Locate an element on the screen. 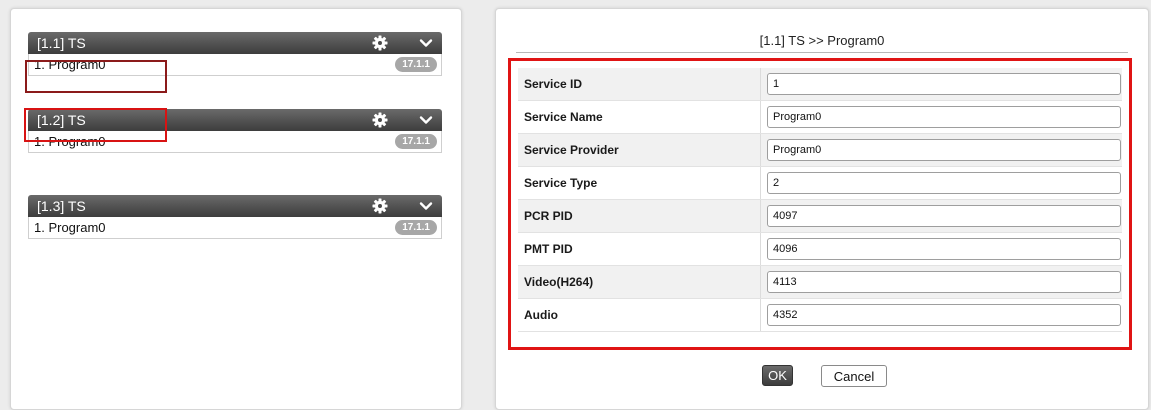 Image resolution: width=1151 pixels, height=410 pixels. form-row: Service ID is located at coordinates (820, 84).